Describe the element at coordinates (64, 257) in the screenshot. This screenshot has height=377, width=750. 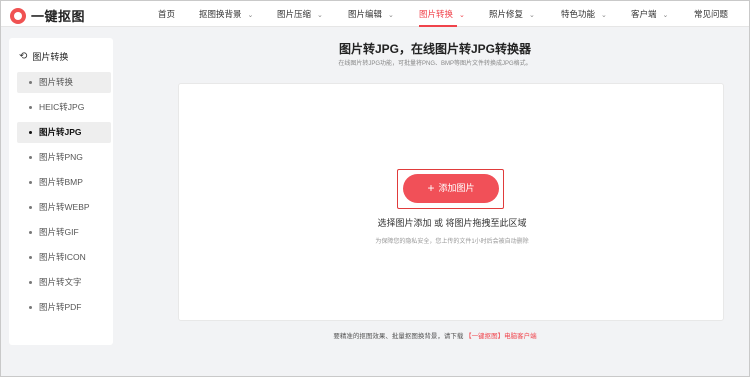
I see `sidebar-item-to-icon: 图片转ICON` at that location.